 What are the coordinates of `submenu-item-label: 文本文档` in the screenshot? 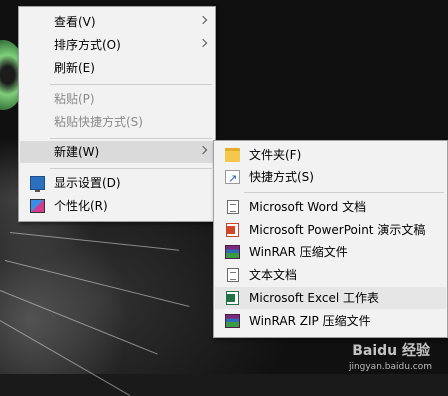 It's located at (273, 275).